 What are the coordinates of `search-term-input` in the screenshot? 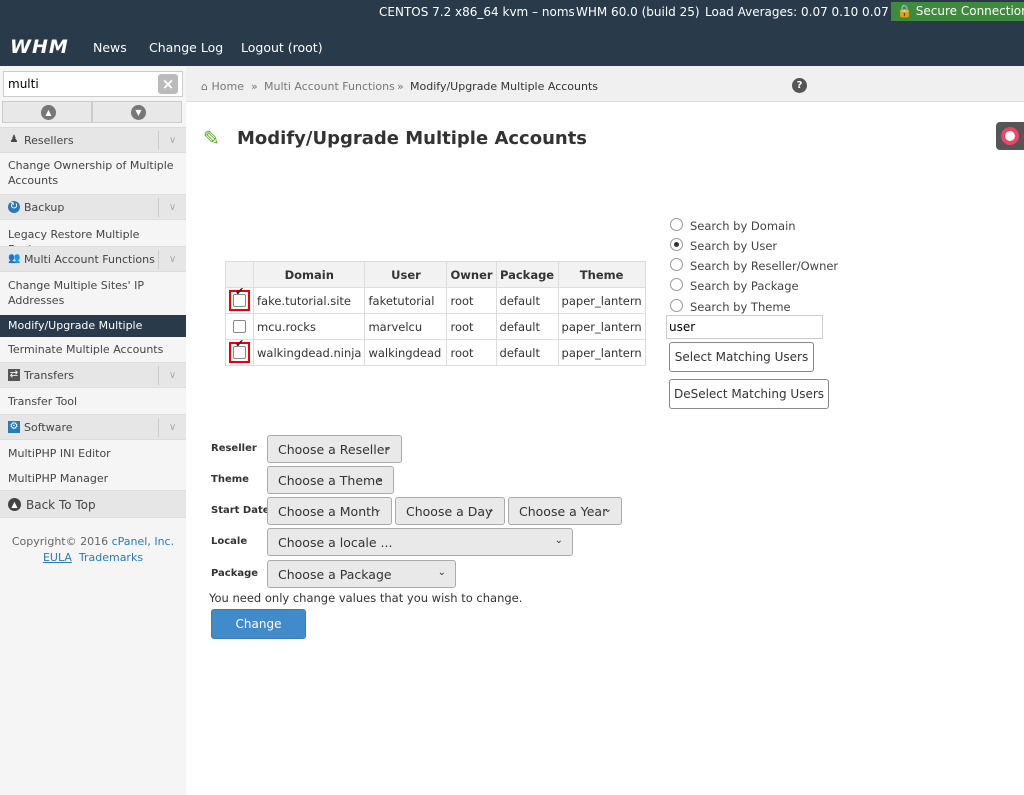 It's located at (744, 327).